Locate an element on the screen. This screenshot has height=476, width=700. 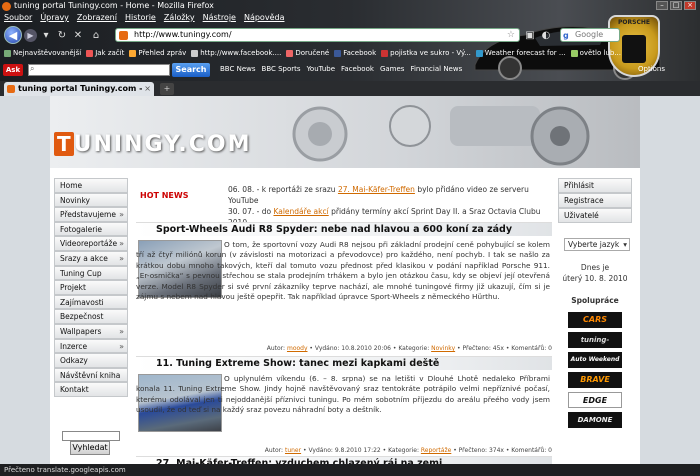
language-select: Vyberte jazyk ▾ is located at coordinates (597, 244).